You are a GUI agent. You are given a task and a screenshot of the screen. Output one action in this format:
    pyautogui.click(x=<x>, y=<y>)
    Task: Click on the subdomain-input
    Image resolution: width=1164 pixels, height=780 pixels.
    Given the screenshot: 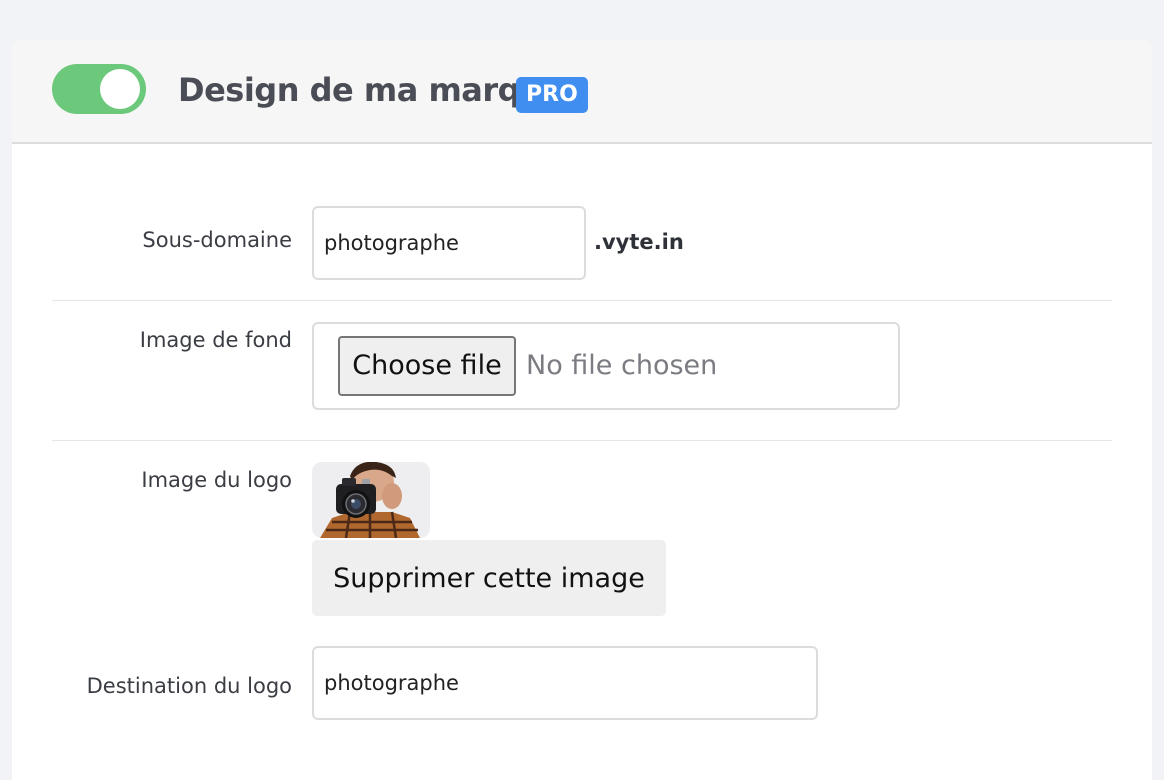 What is the action you would take?
    pyautogui.click(x=449, y=243)
    